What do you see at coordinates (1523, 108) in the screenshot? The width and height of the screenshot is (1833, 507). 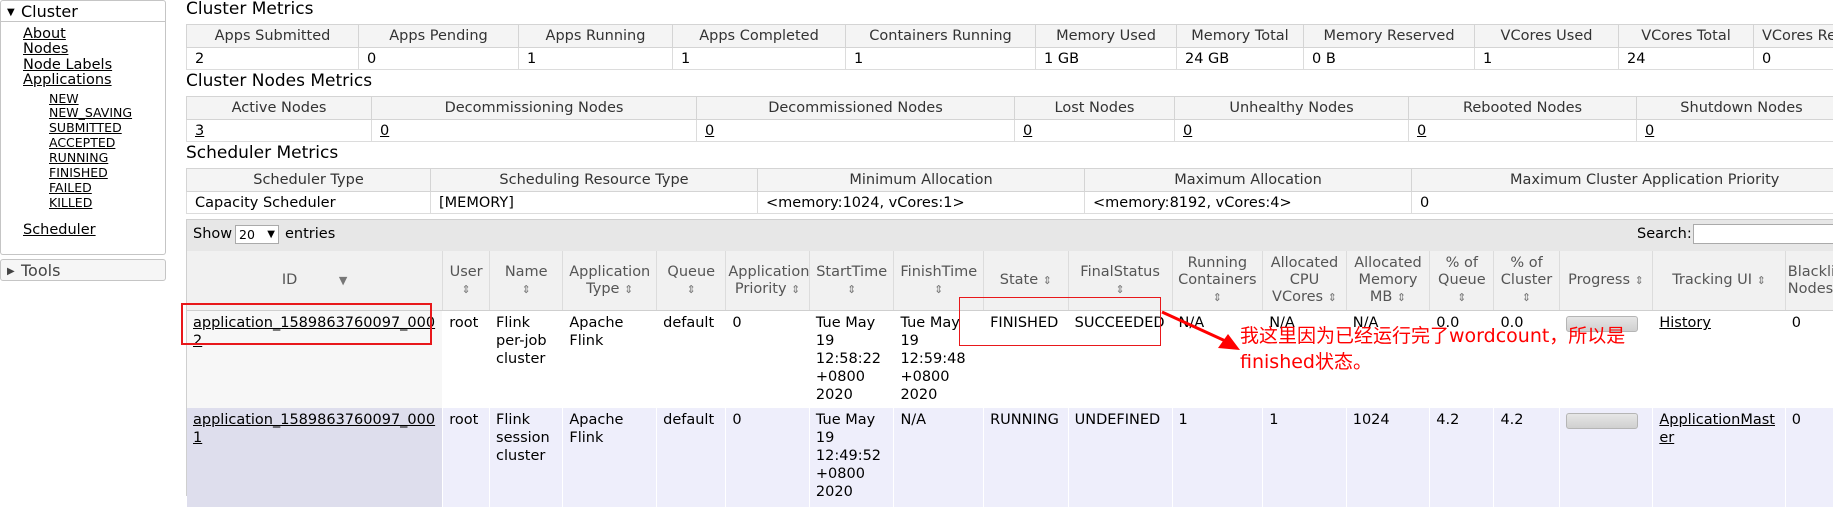 I see `col-rebooted-nodes: Rebooted Nodes` at bounding box center [1523, 108].